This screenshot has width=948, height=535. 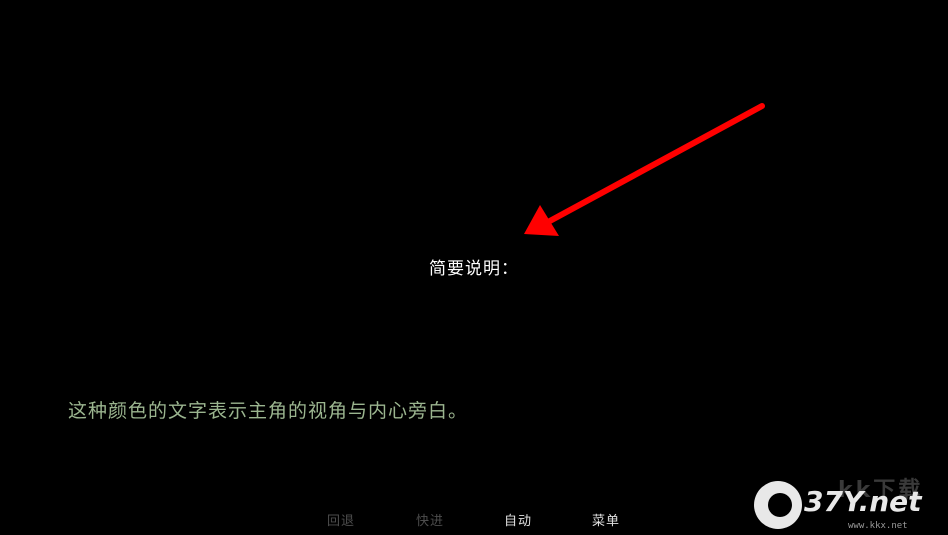 I want to click on arrow-head, so click(x=541, y=220).